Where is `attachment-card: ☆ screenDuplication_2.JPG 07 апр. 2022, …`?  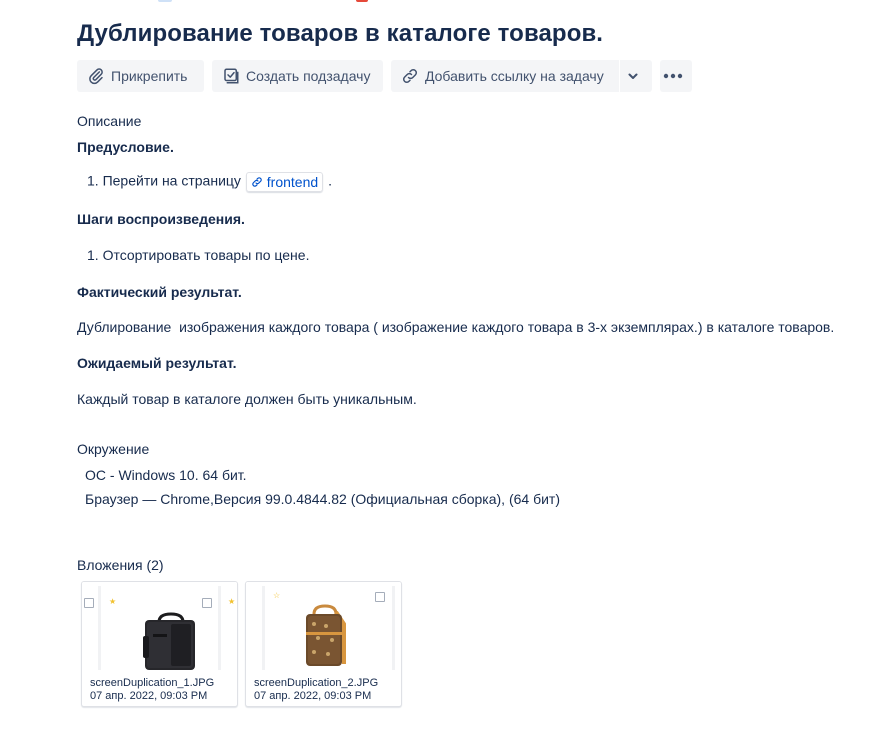
attachment-card: ☆ screenDuplication_2.JPG 07 апр. 2022, … is located at coordinates (323, 644).